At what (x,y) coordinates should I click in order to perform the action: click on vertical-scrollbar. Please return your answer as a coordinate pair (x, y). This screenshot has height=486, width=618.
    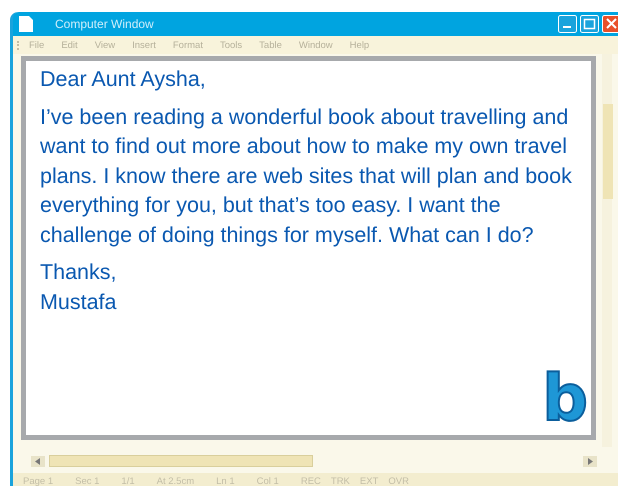
    Looking at the image, I should click on (607, 250).